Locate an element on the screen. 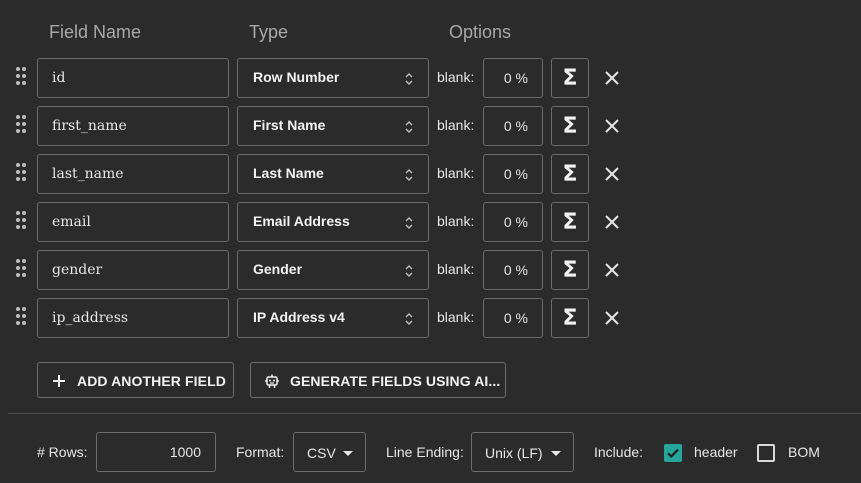 The image size is (861, 483). rows-label: # Rows: is located at coordinates (62, 452).